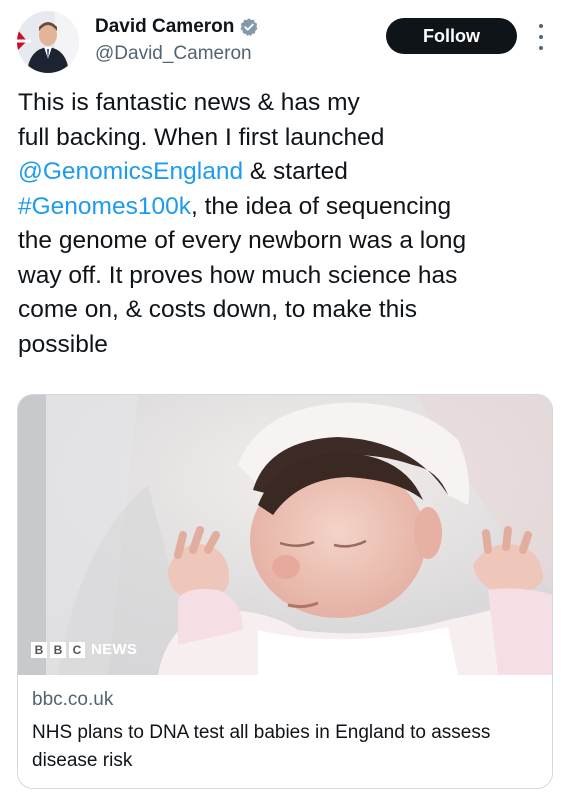 The image size is (571, 800). Describe the element at coordinates (217, 309) in the screenshot. I see `tweet-line: come on, & costs down, to make this` at that location.